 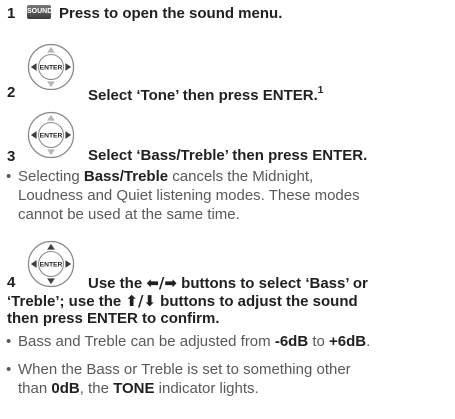 What do you see at coordinates (206, 94) in the screenshot?
I see `step-2-text: Select ‘Tone’ then press ENTER.1` at bounding box center [206, 94].